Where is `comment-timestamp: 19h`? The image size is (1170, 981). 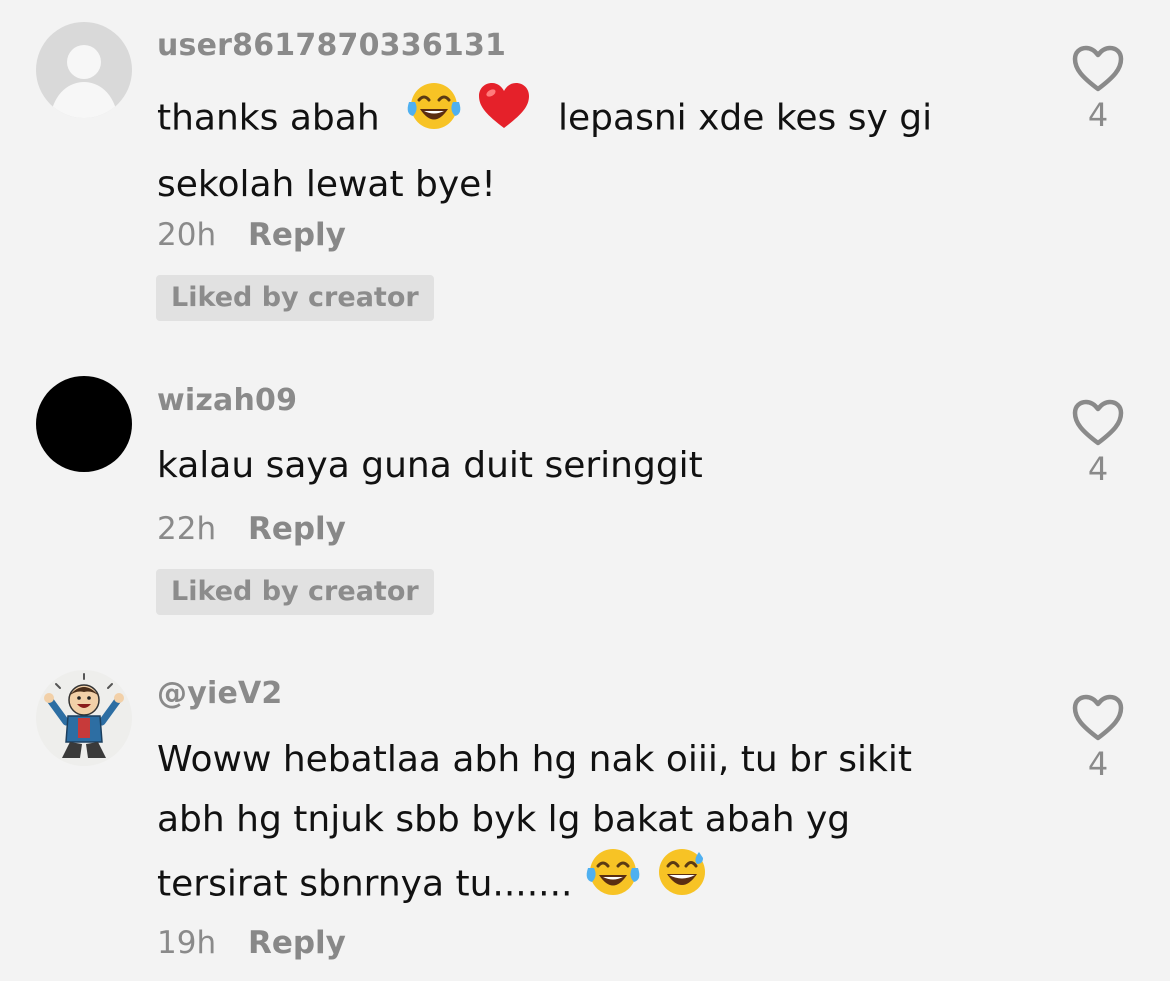 comment-timestamp: 19h is located at coordinates (187, 943).